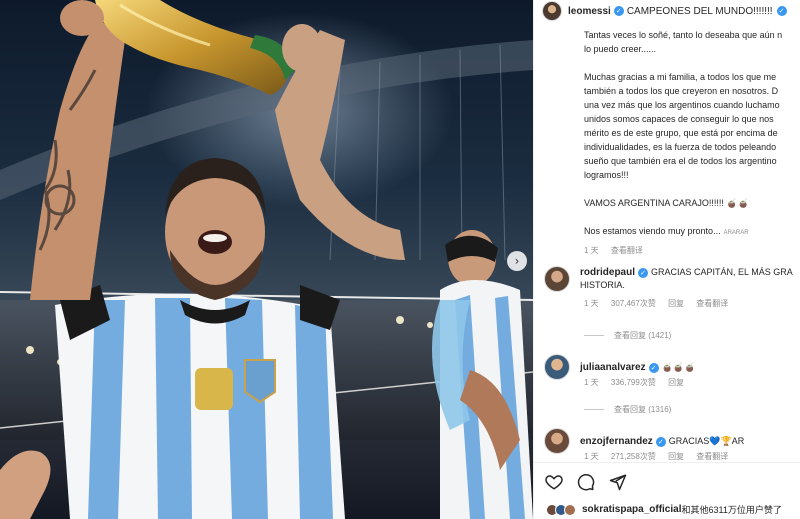 Image resolution: width=800 pixels, height=519 pixels. I want to click on chevron-right-icon: ›, so click(517, 261).